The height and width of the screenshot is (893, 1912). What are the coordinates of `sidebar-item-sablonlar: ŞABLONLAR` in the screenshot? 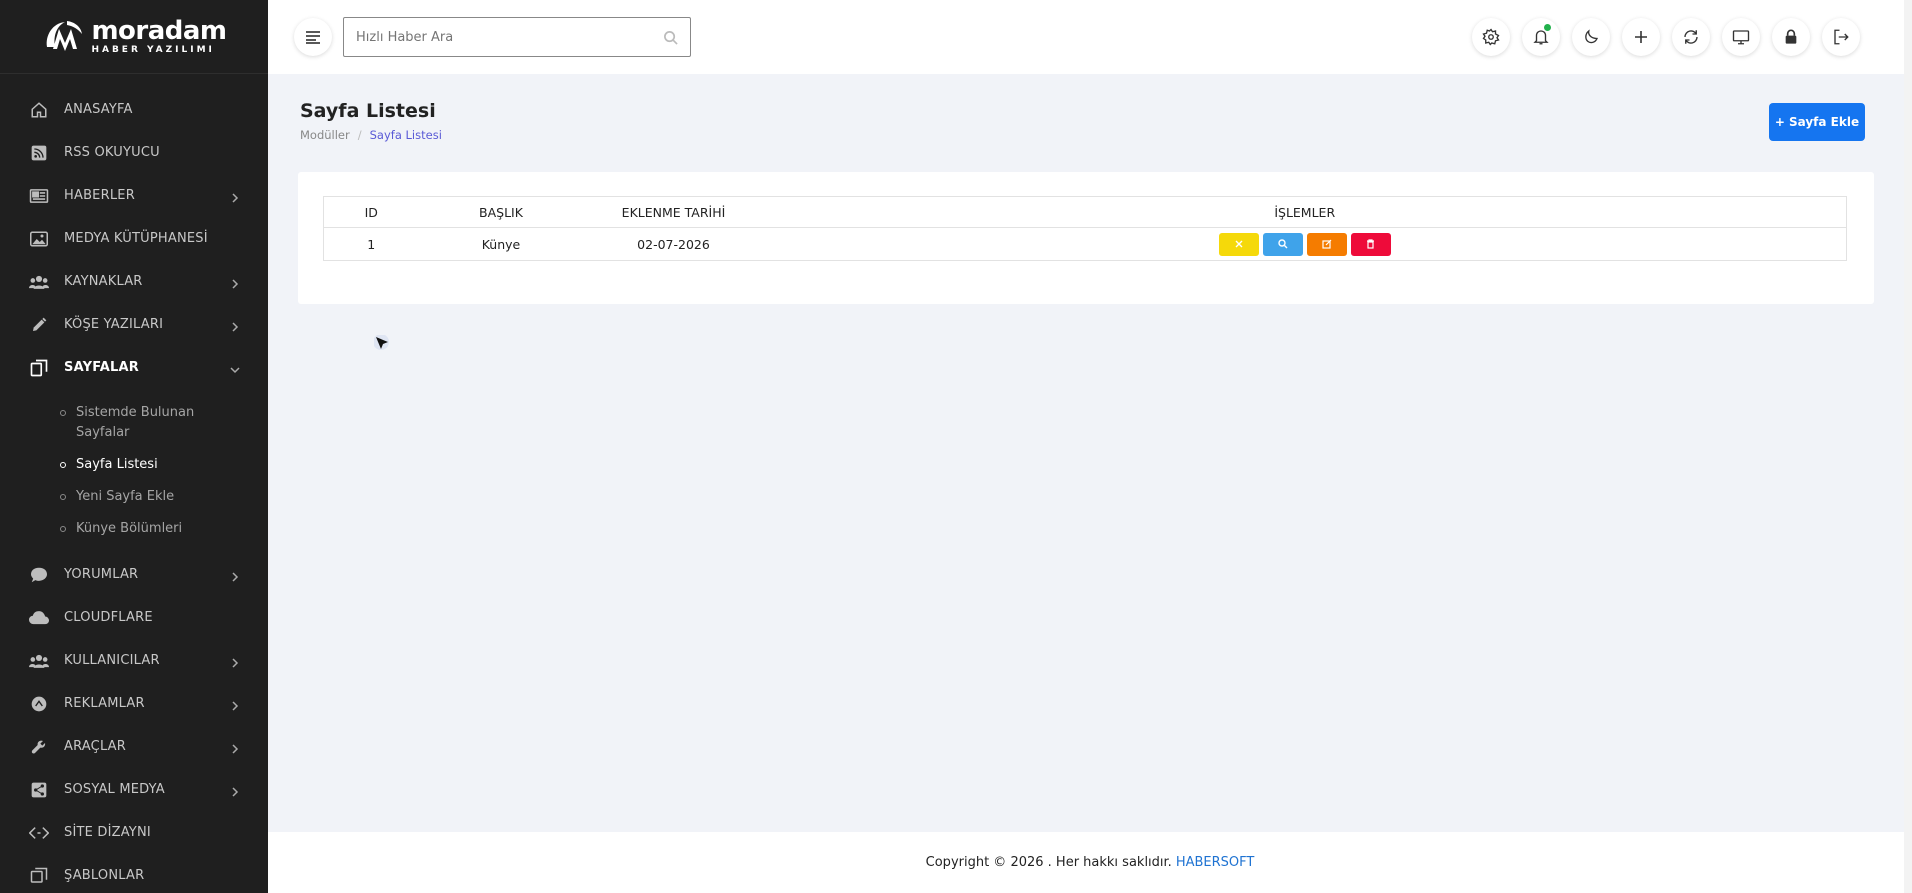 It's located at (134, 873).